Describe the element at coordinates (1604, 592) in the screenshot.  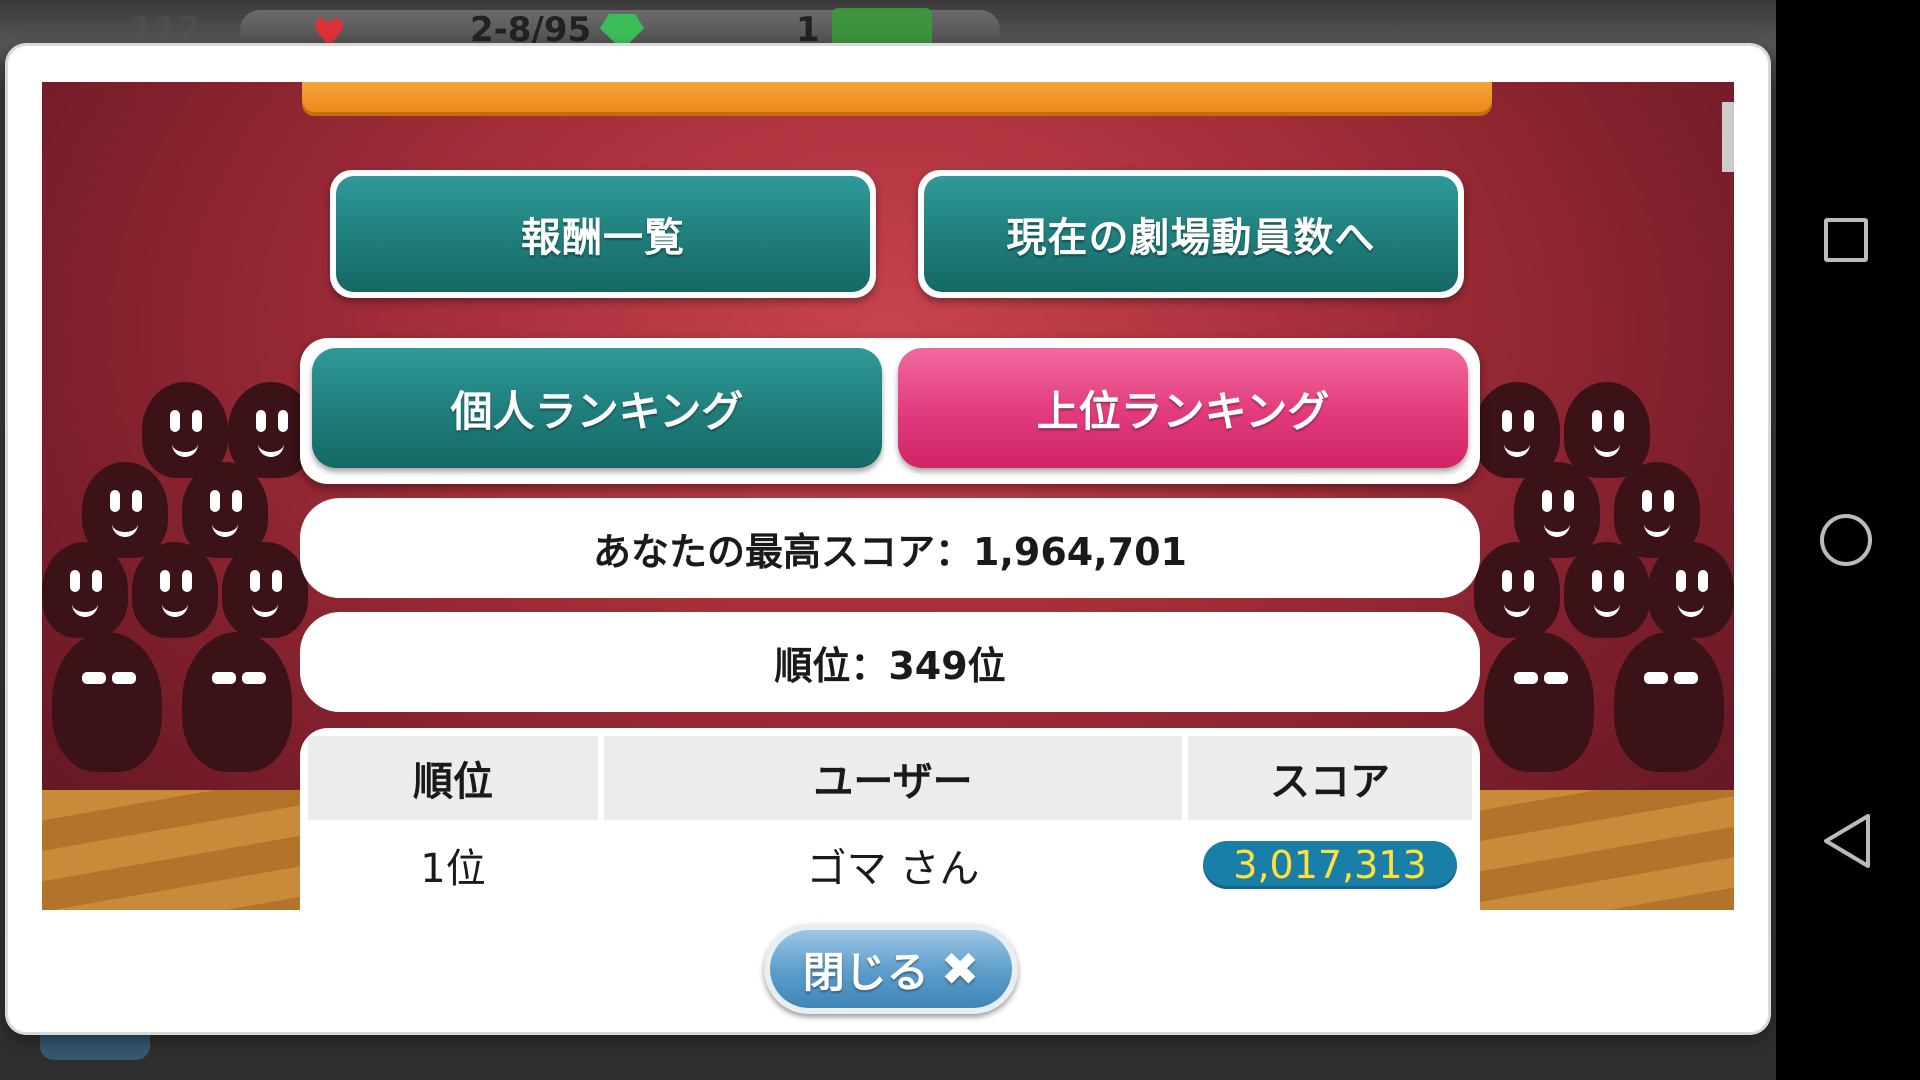
I see `audience-right` at that location.